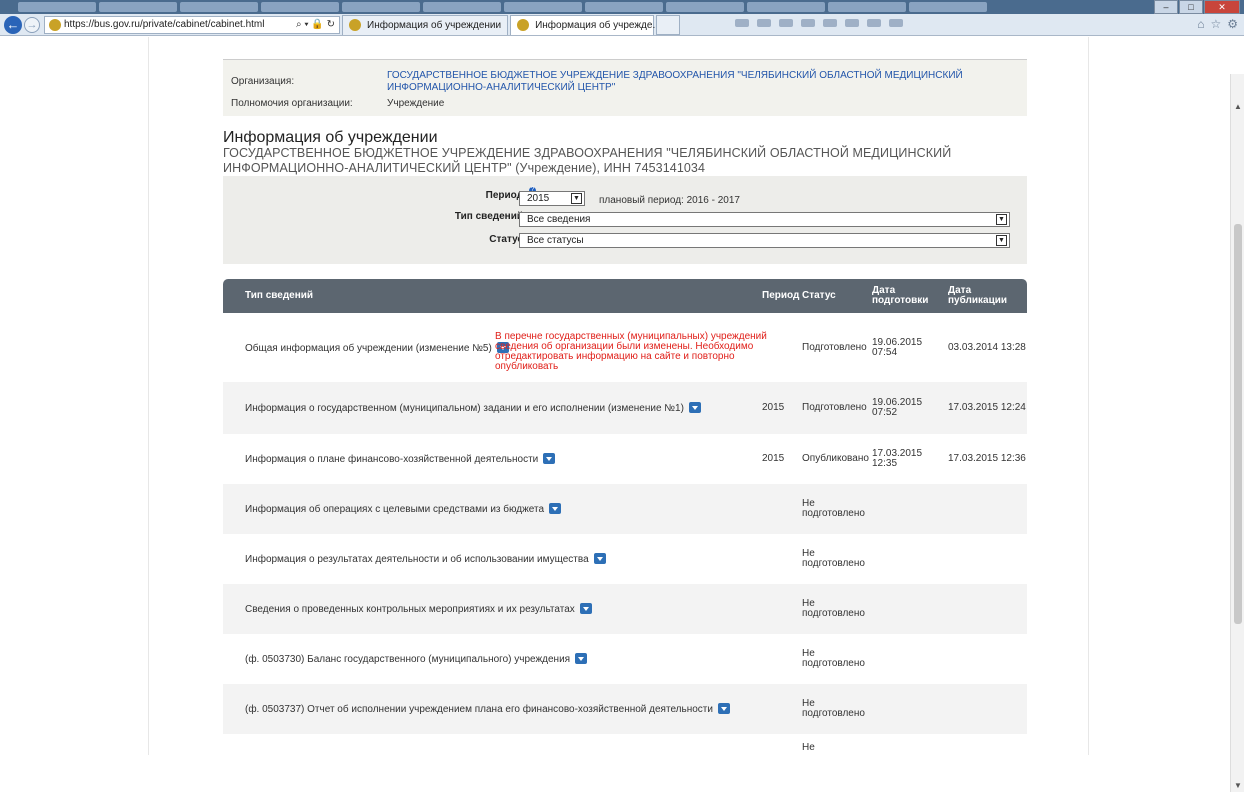 The height and width of the screenshot is (792, 1244). I want to click on browser-tools: ⌂ ☆ ⚙, so click(1217, 24).